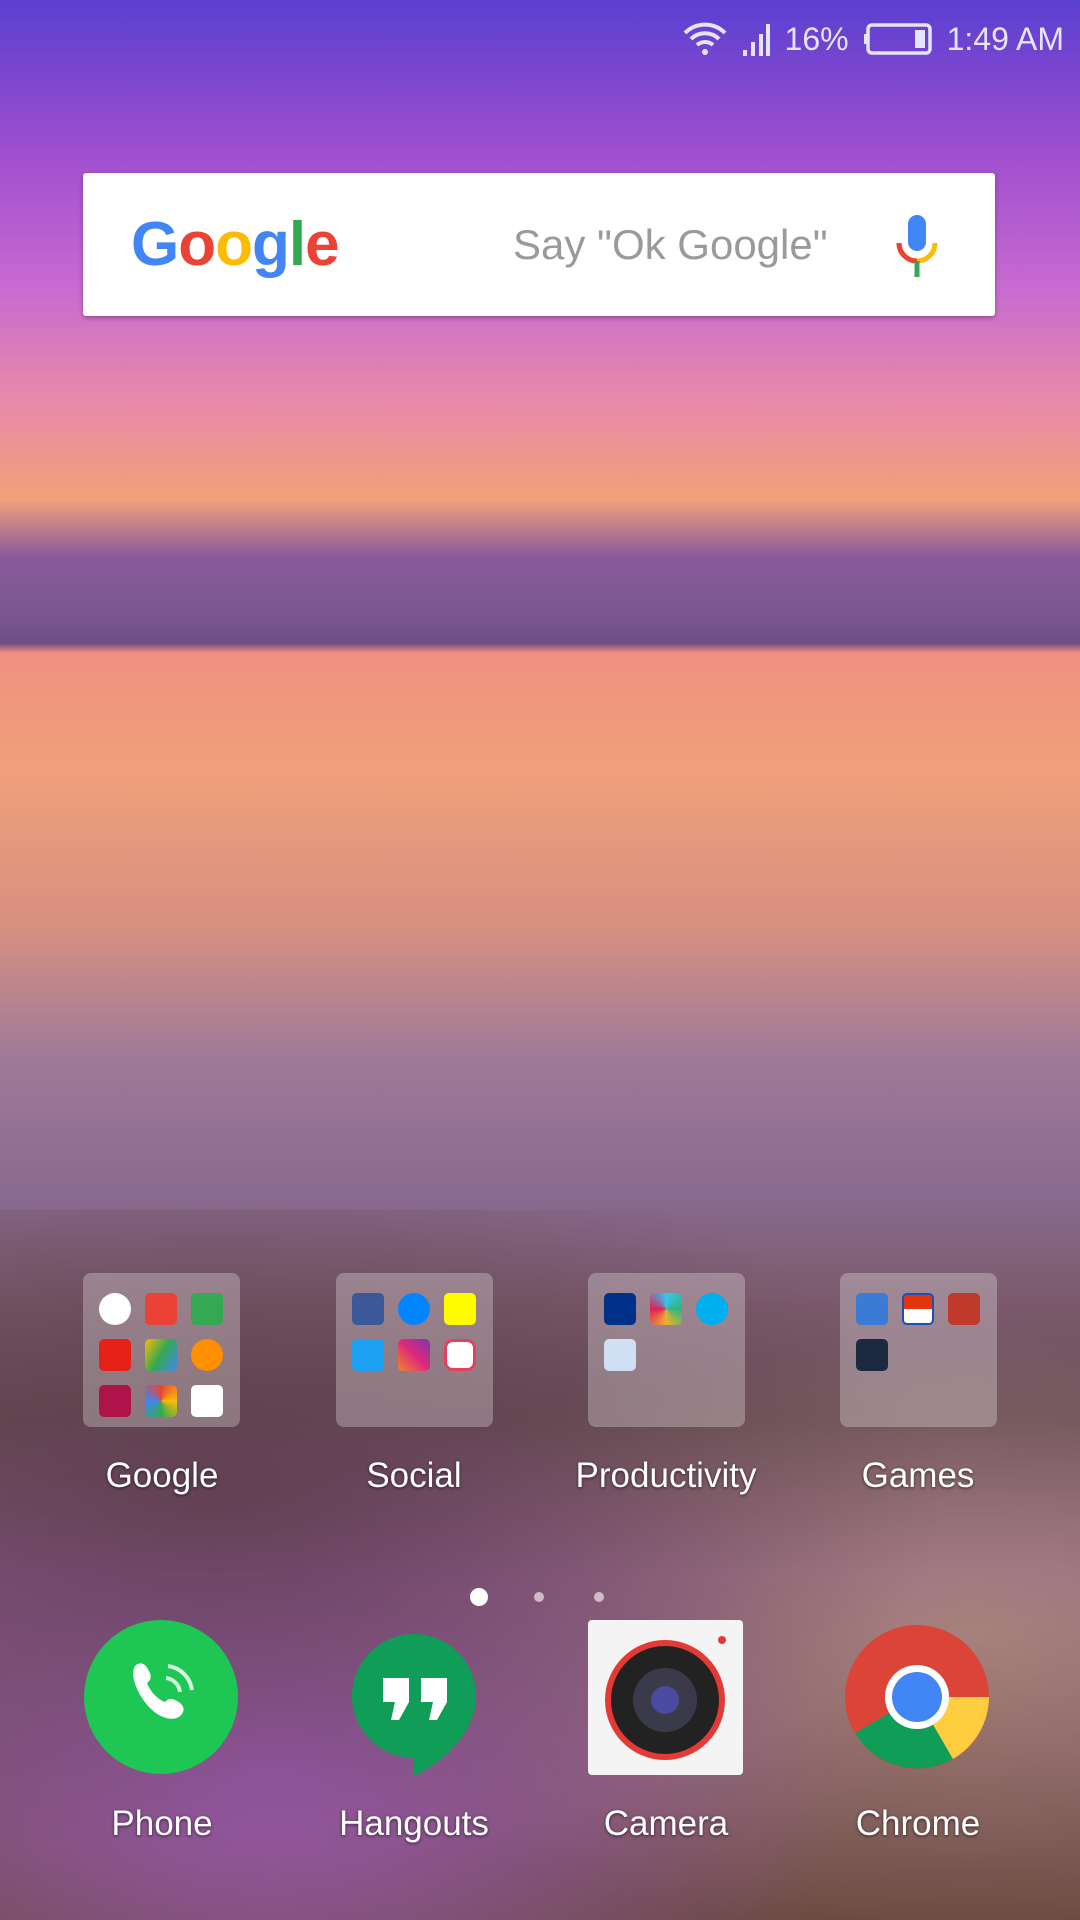  What do you see at coordinates (670, 244) in the screenshot?
I see `search-hint: Say "Ok Google"` at bounding box center [670, 244].